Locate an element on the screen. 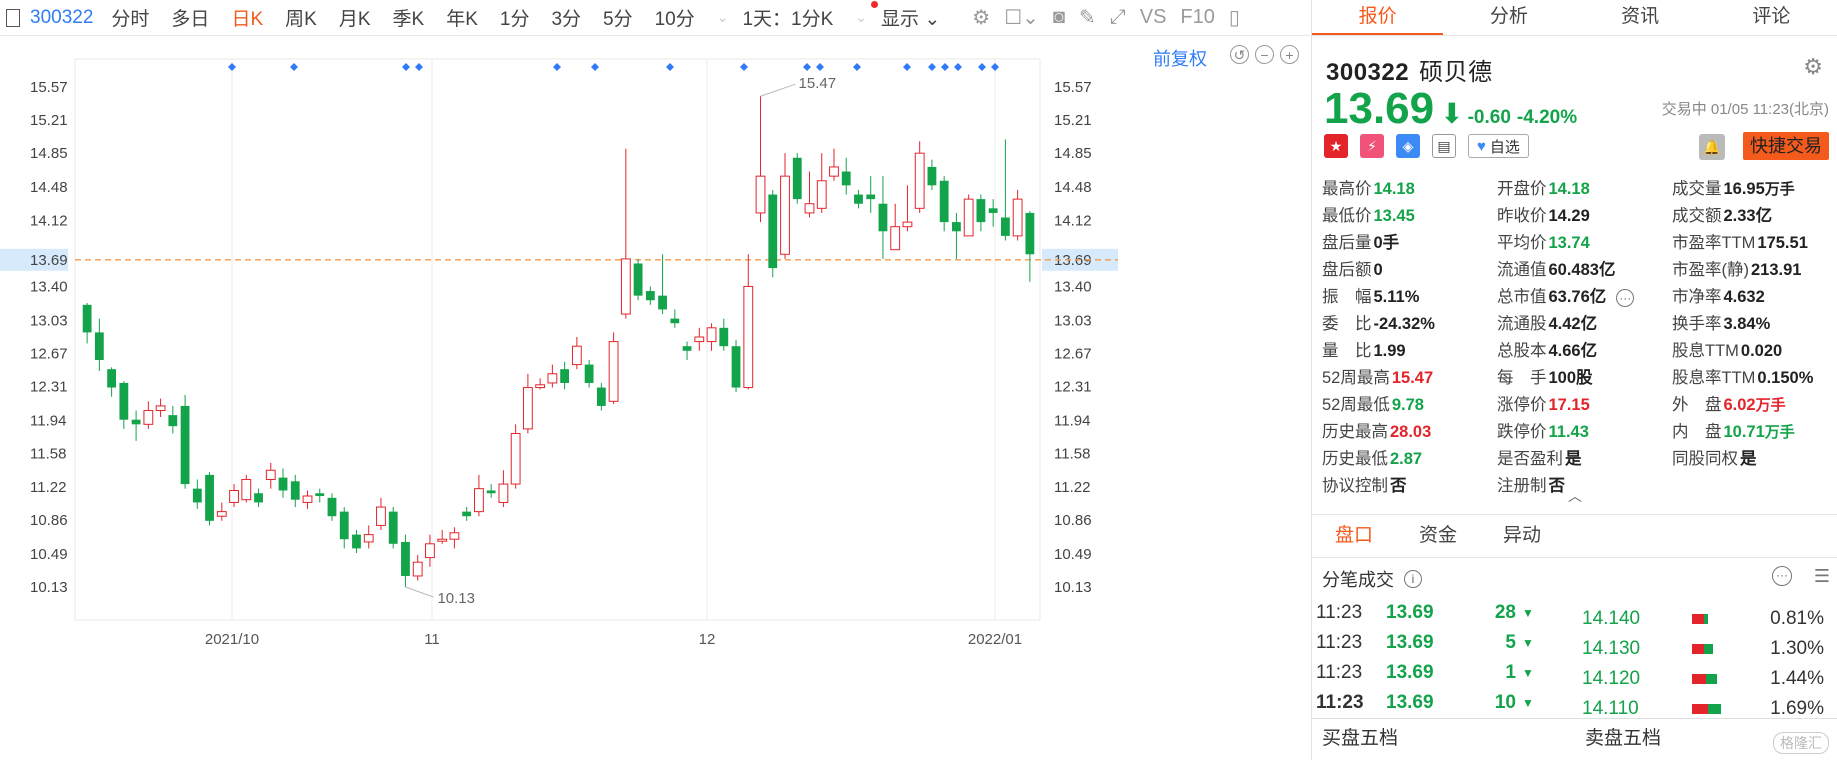  y-tick-label-left: 14.48 is located at coordinates (49, 187).